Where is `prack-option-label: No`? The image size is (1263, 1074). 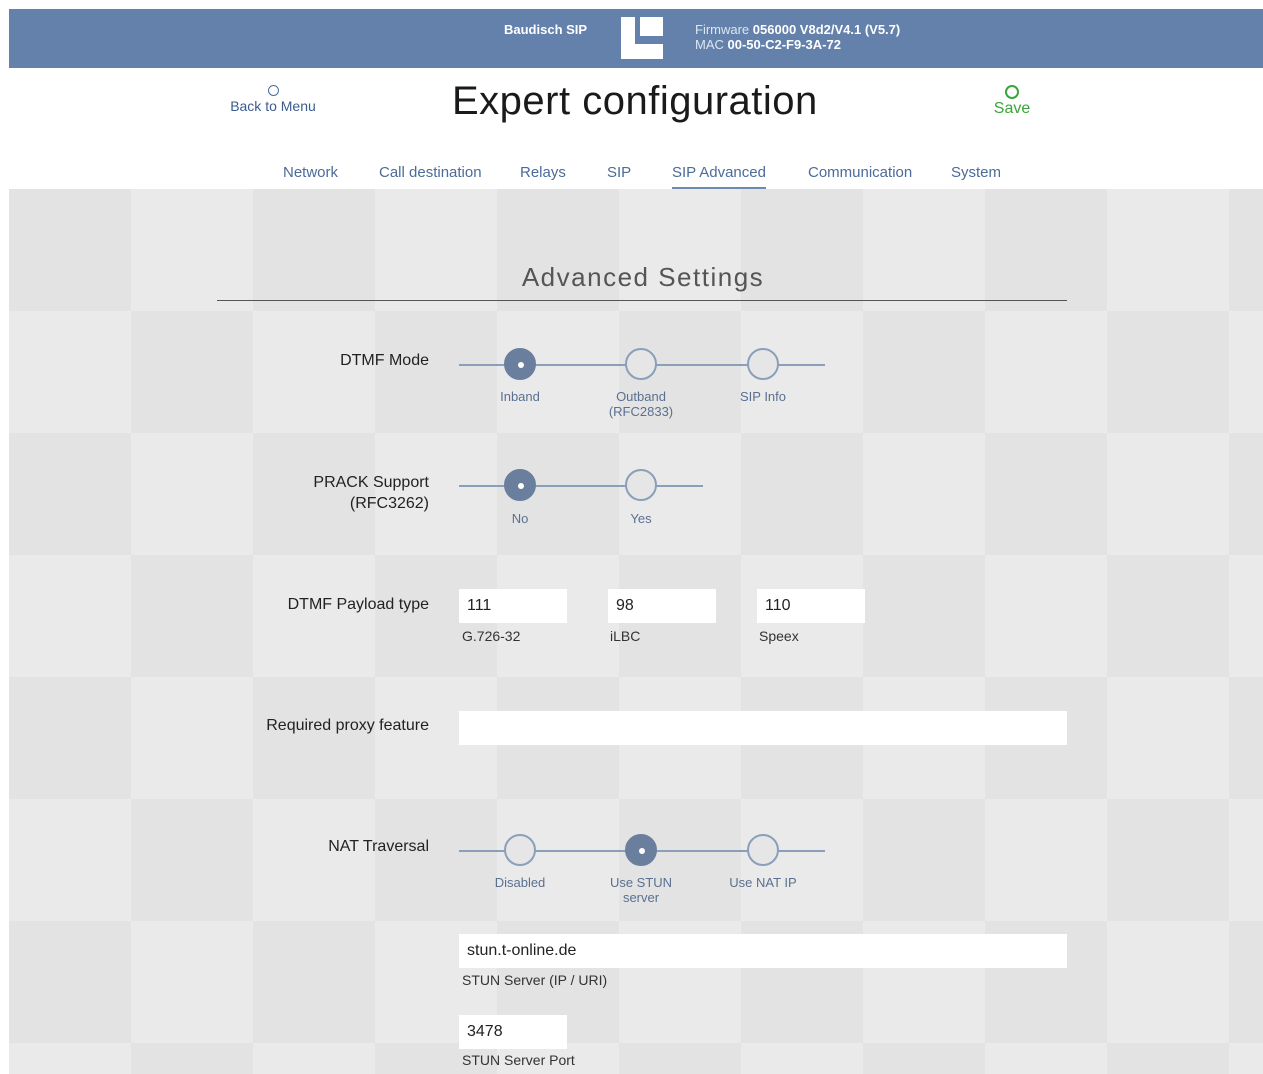 prack-option-label: No is located at coordinates (520, 518).